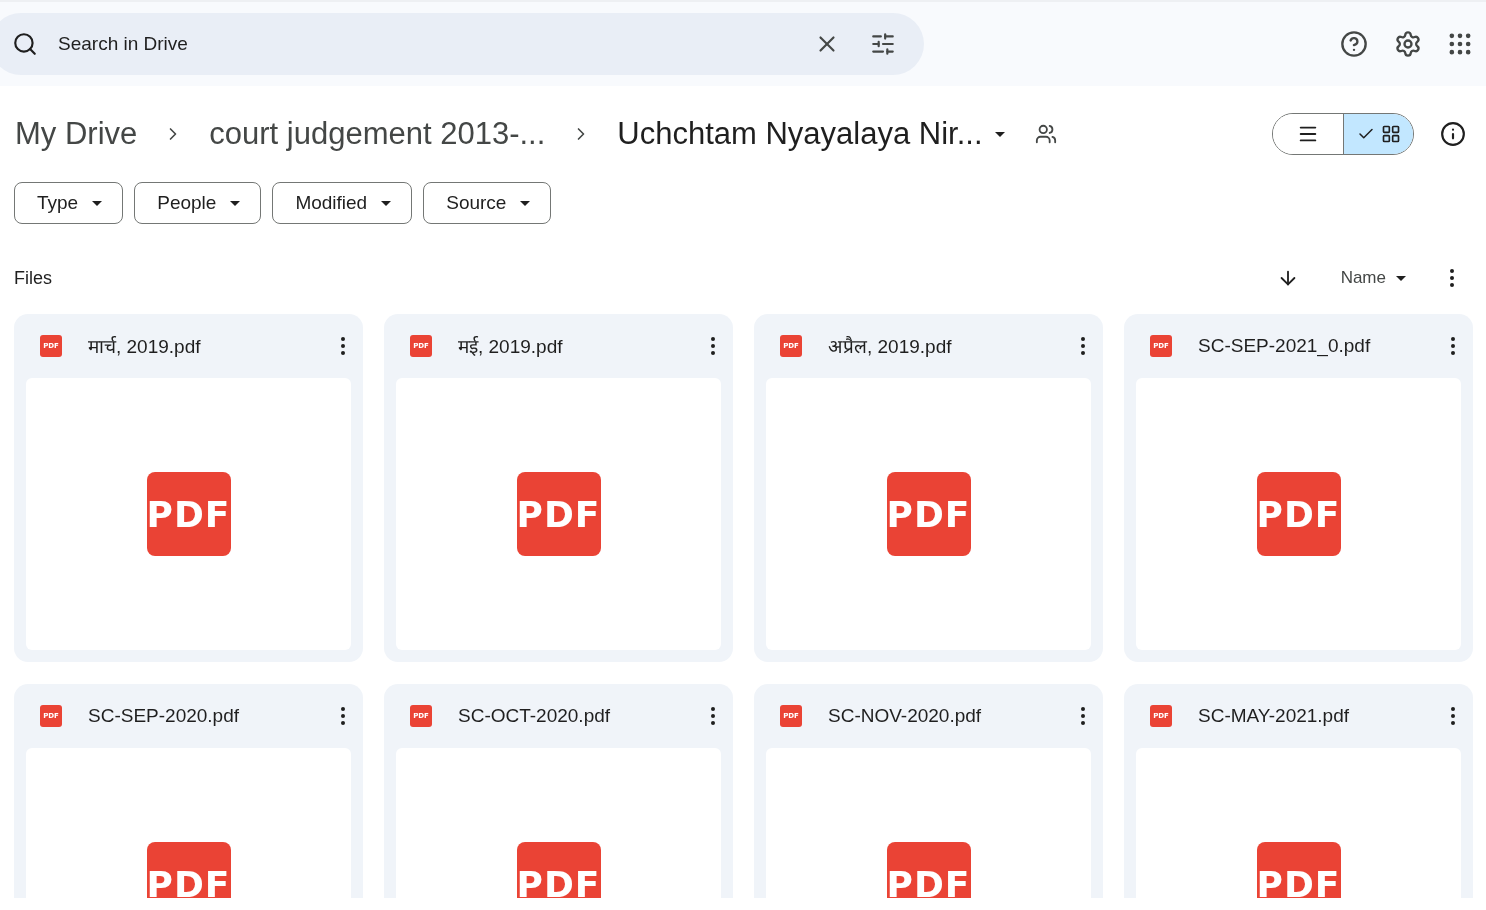 This screenshot has width=1486, height=910. Describe the element at coordinates (883, 44) in the screenshot. I see `sliders-icon` at that location.